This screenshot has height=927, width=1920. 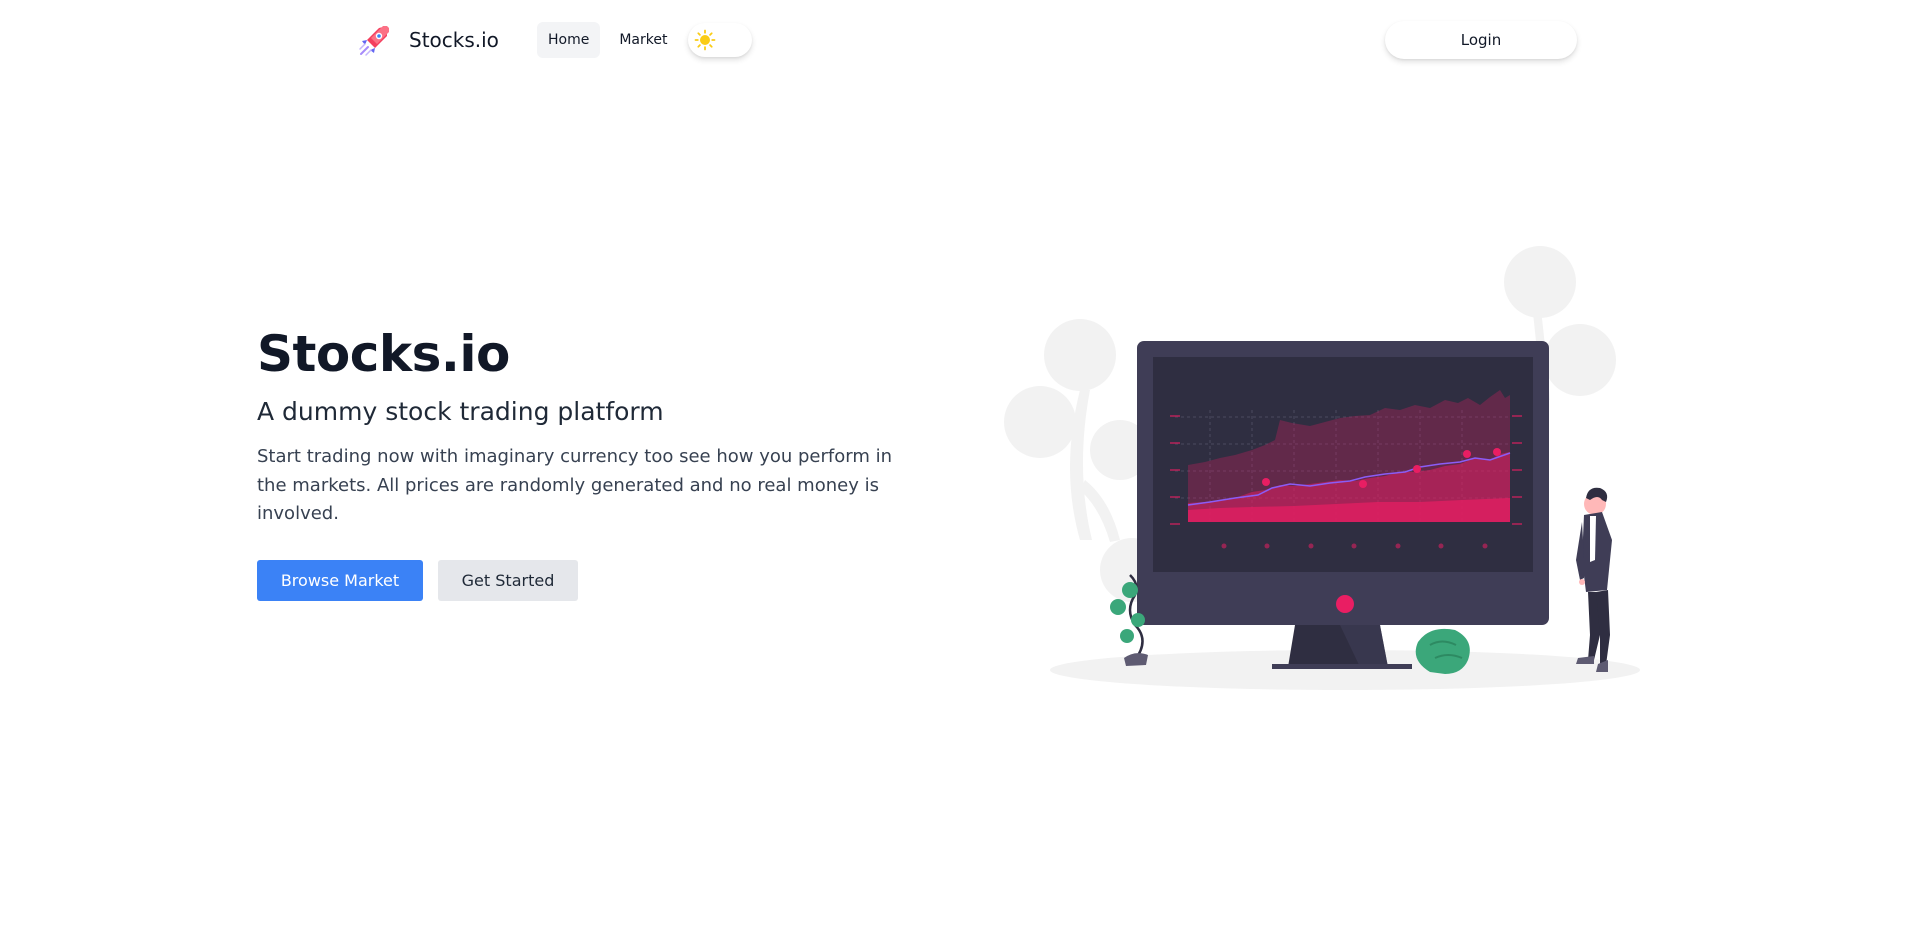 I want to click on get-started-button: Get Started, so click(x=508, y=580).